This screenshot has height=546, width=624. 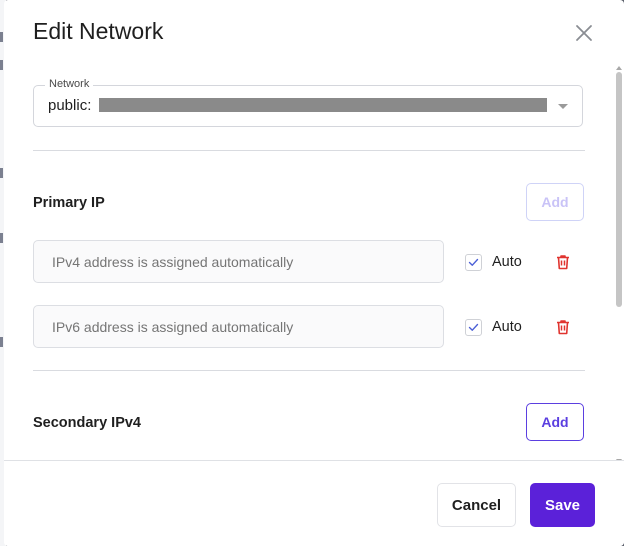 I want to click on ipv6-address-field, so click(x=238, y=326).